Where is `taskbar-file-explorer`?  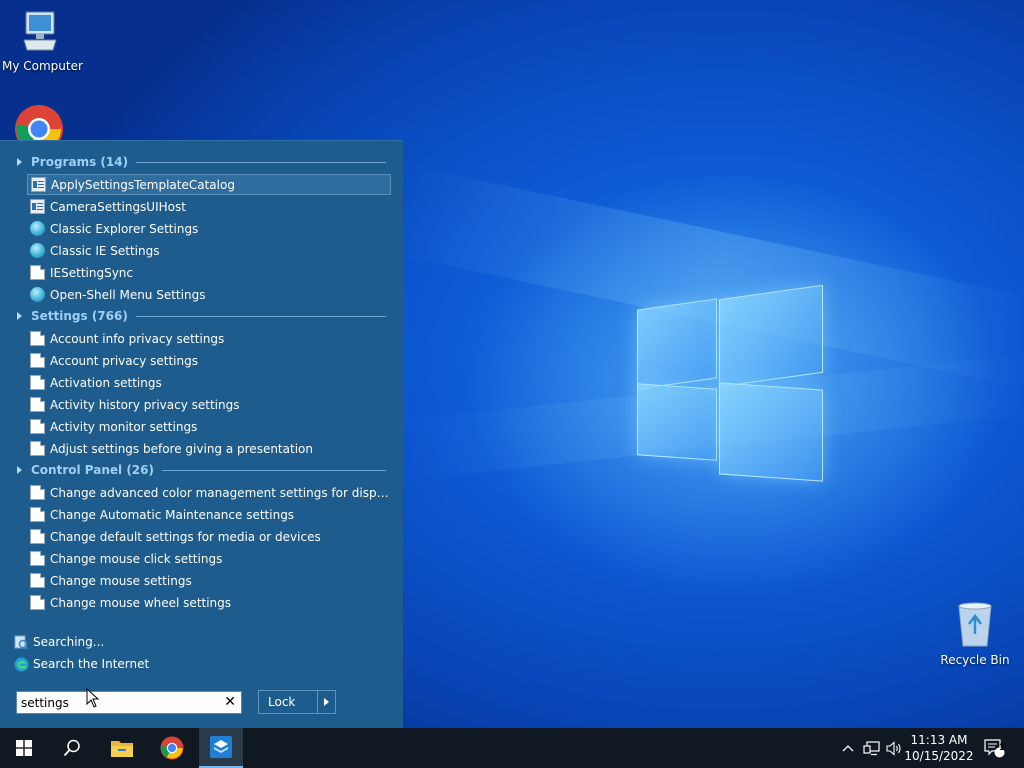
taskbar-file-explorer is located at coordinates (122, 748).